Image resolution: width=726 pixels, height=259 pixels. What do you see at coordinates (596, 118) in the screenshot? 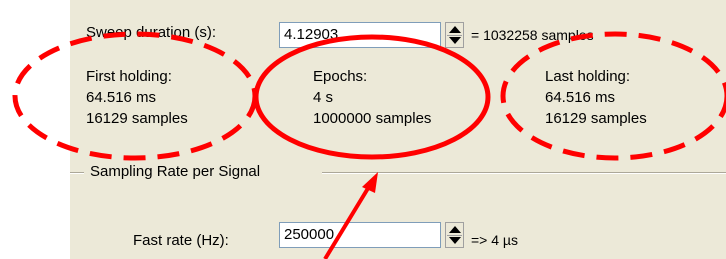
I see `last-holding-samples: 16129 samples` at bounding box center [596, 118].